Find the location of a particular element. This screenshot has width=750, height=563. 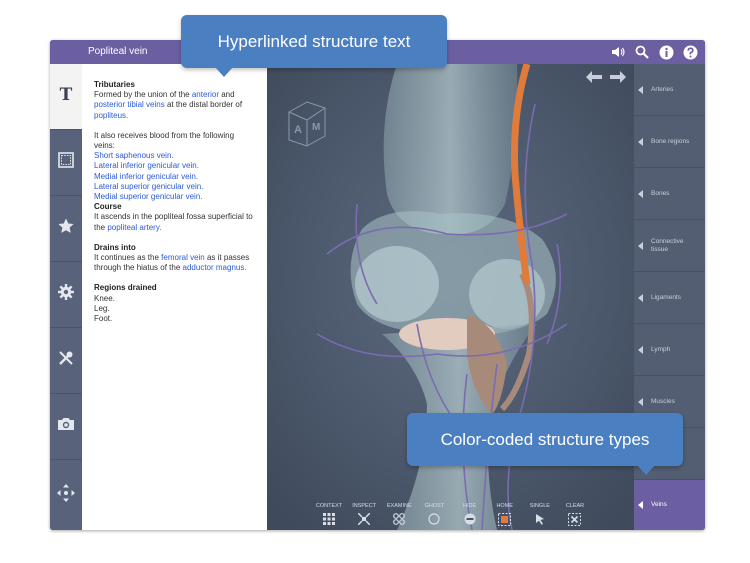

home-icon is located at coordinates (505, 519).